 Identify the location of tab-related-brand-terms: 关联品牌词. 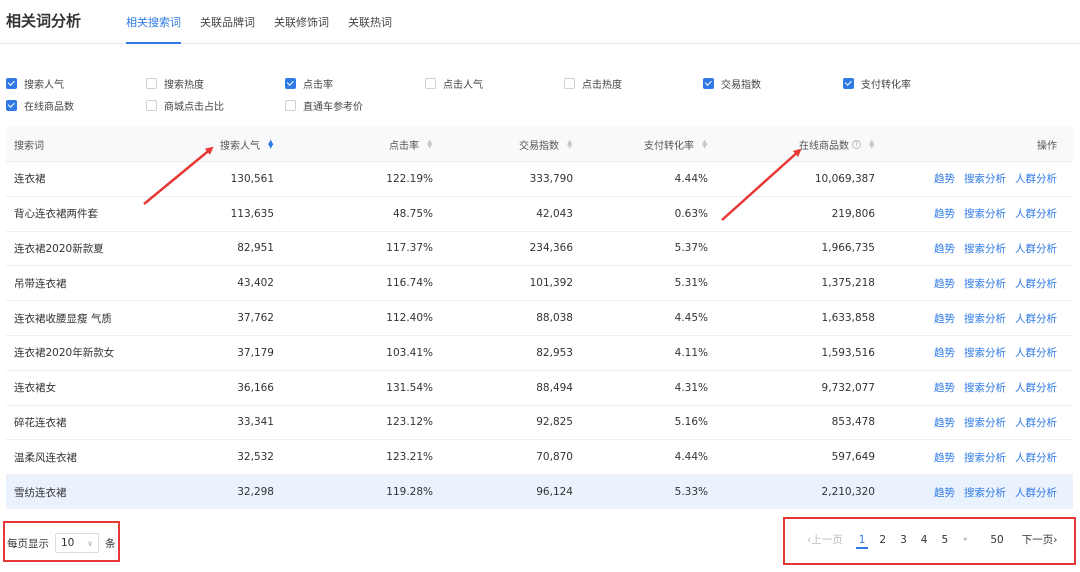
(227, 22).